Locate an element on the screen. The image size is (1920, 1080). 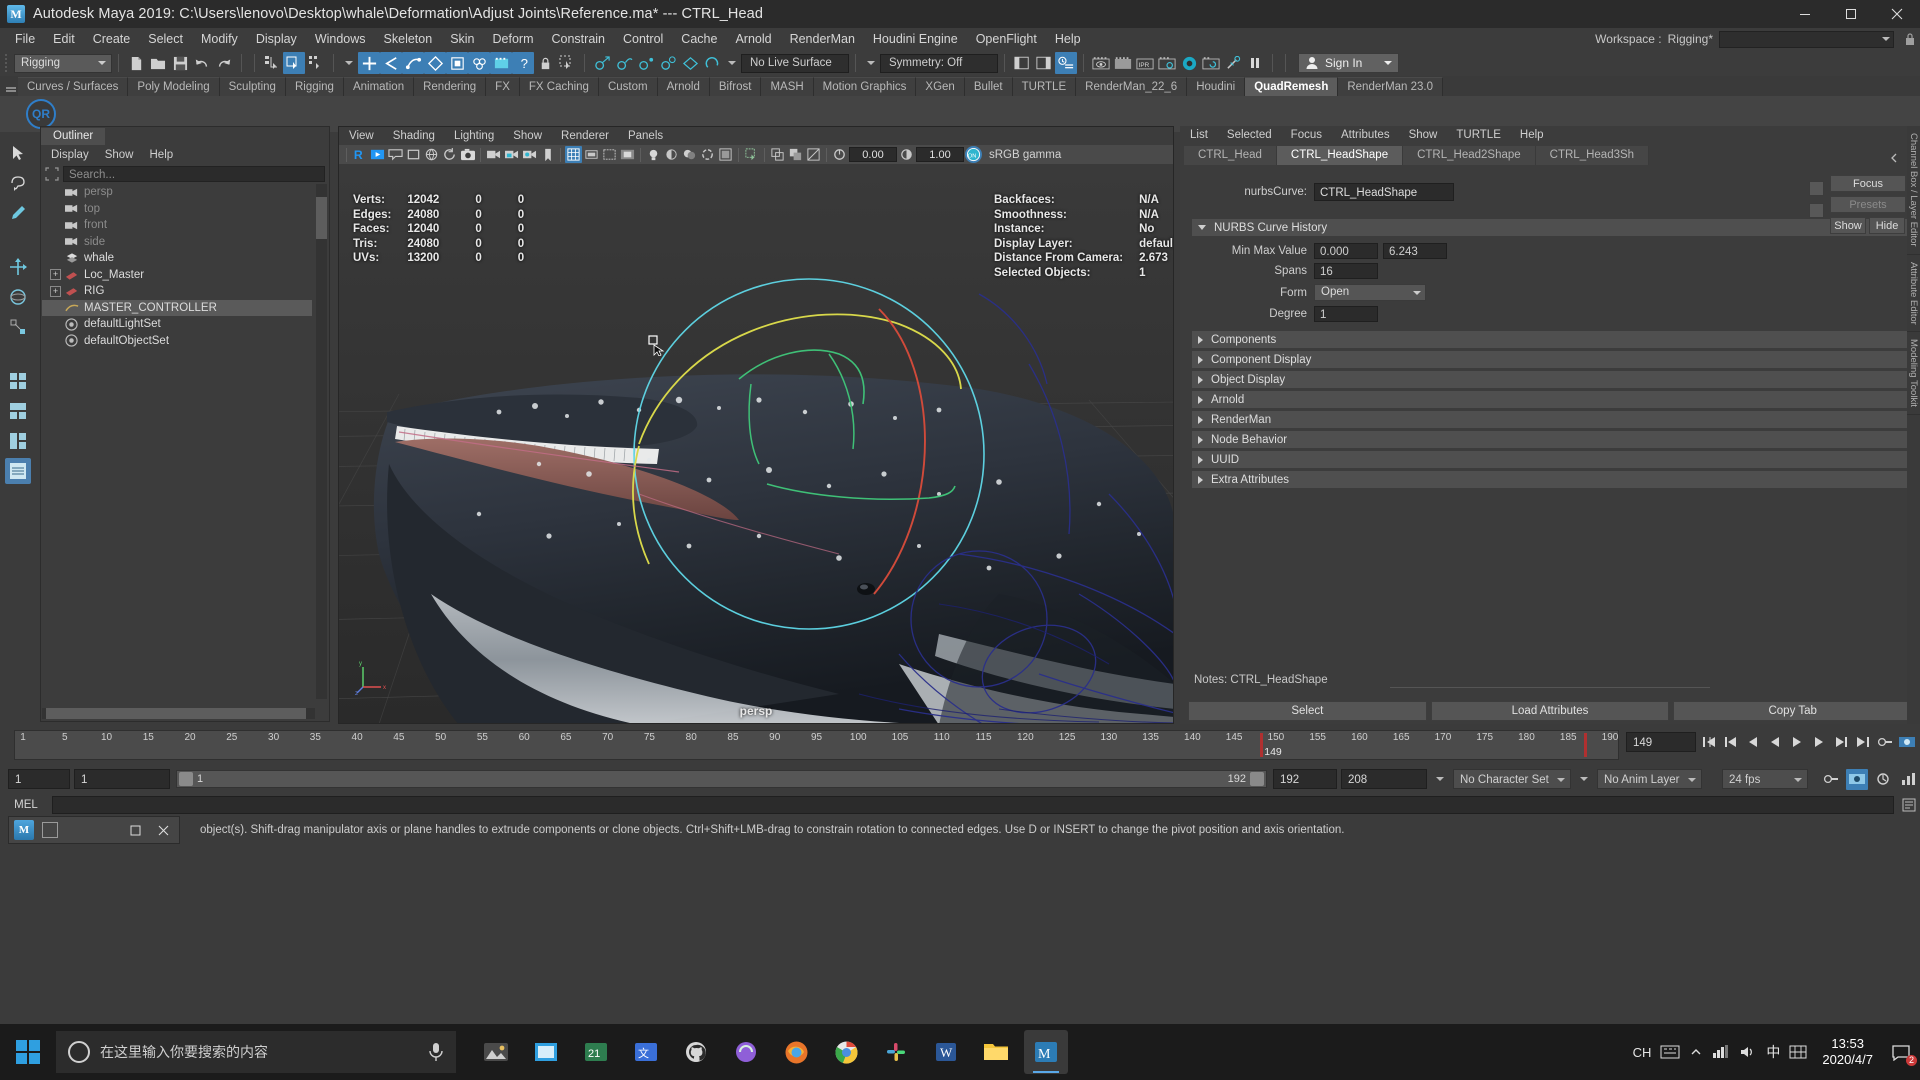
character-set-key-button is located at coordinates (1831, 779).